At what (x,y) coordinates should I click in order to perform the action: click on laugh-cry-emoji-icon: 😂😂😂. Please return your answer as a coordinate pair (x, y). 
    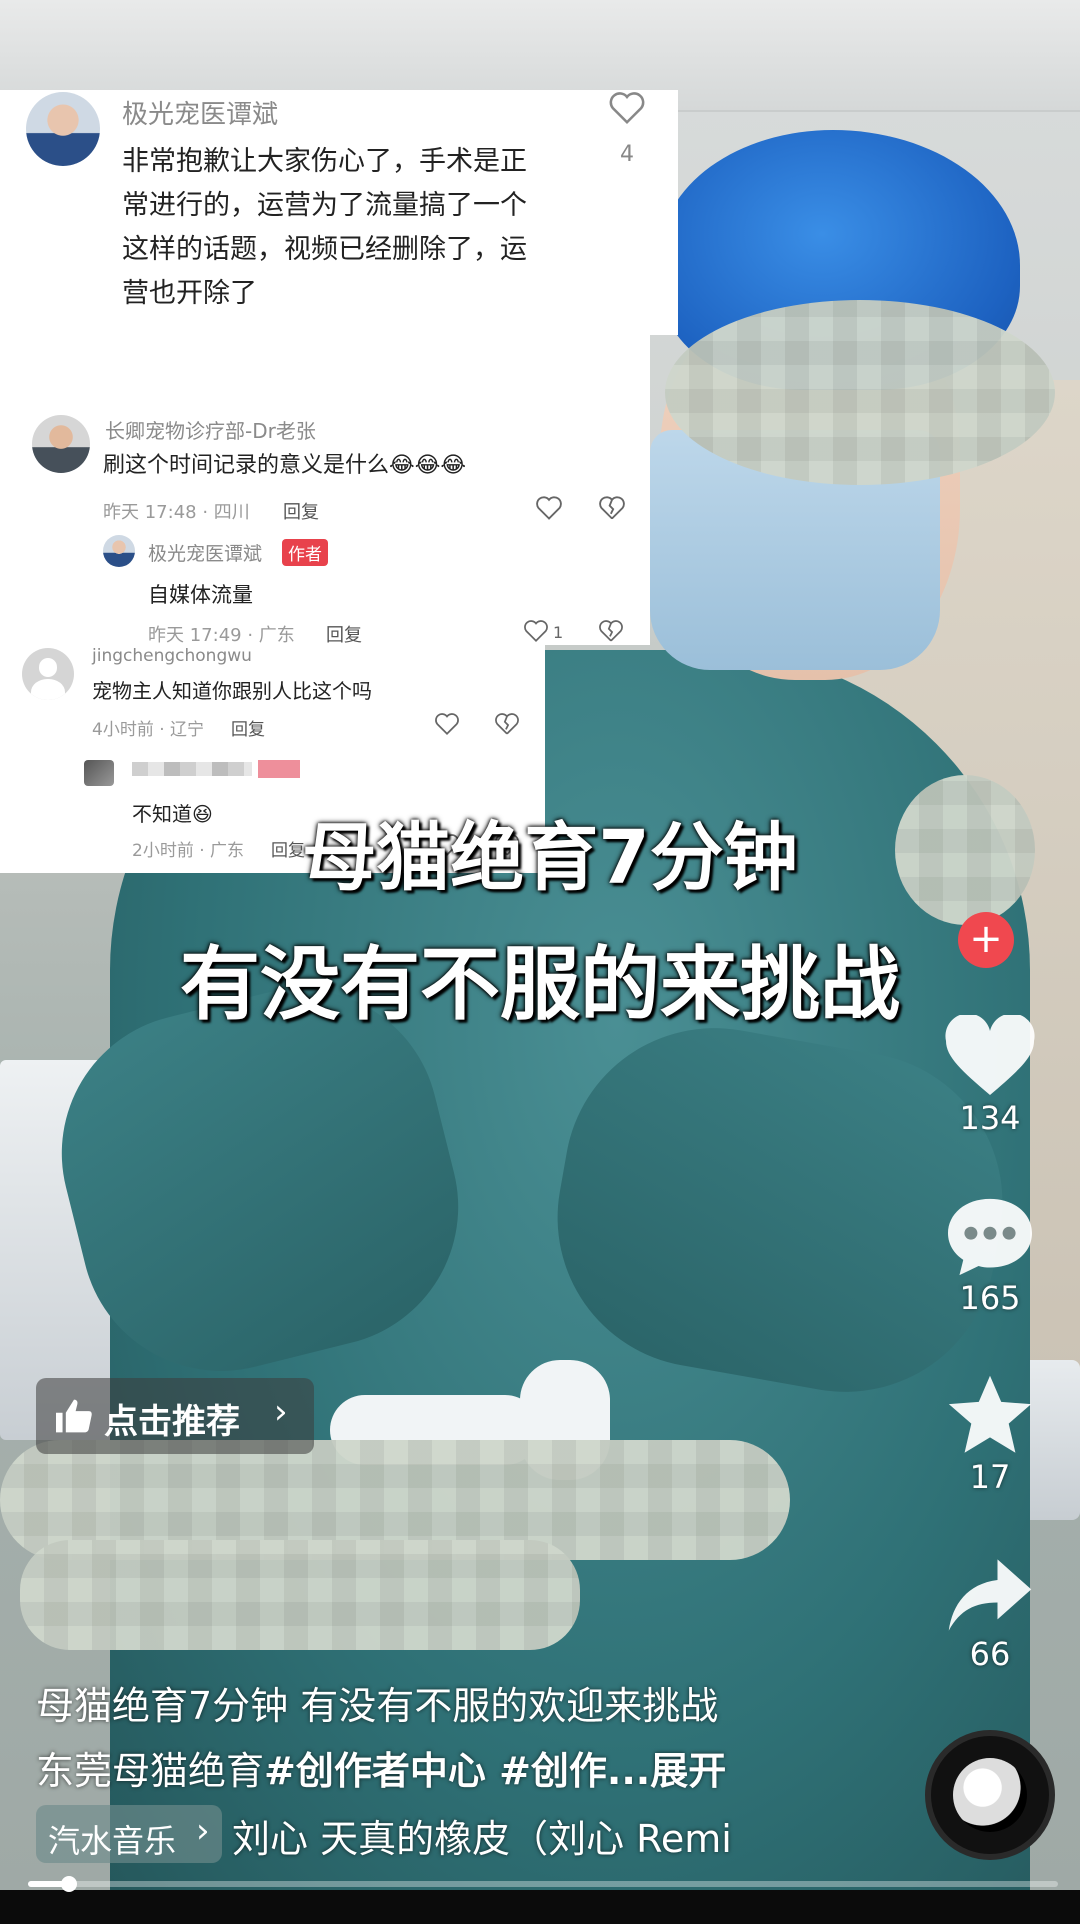
    Looking at the image, I should click on (428, 465).